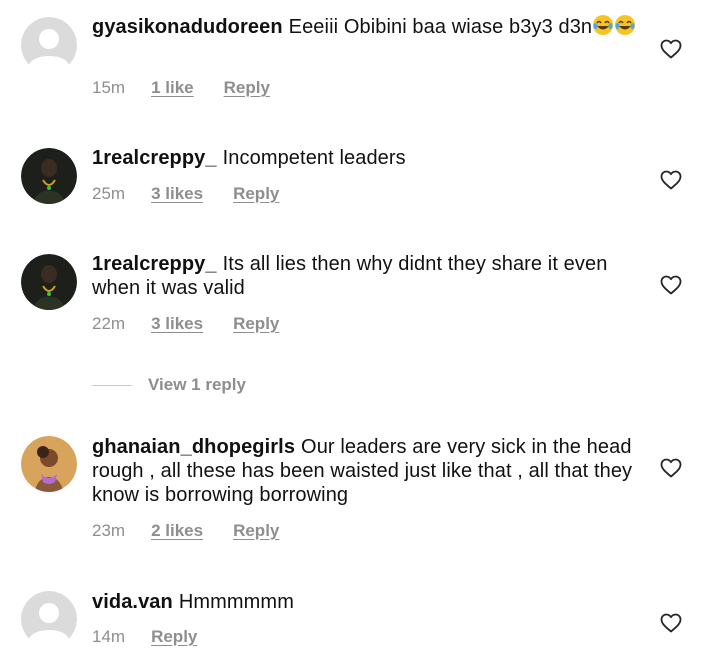 This screenshot has height=672, width=720. Describe the element at coordinates (109, 193) in the screenshot. I see `comment-timestamp: 25m` at that location.